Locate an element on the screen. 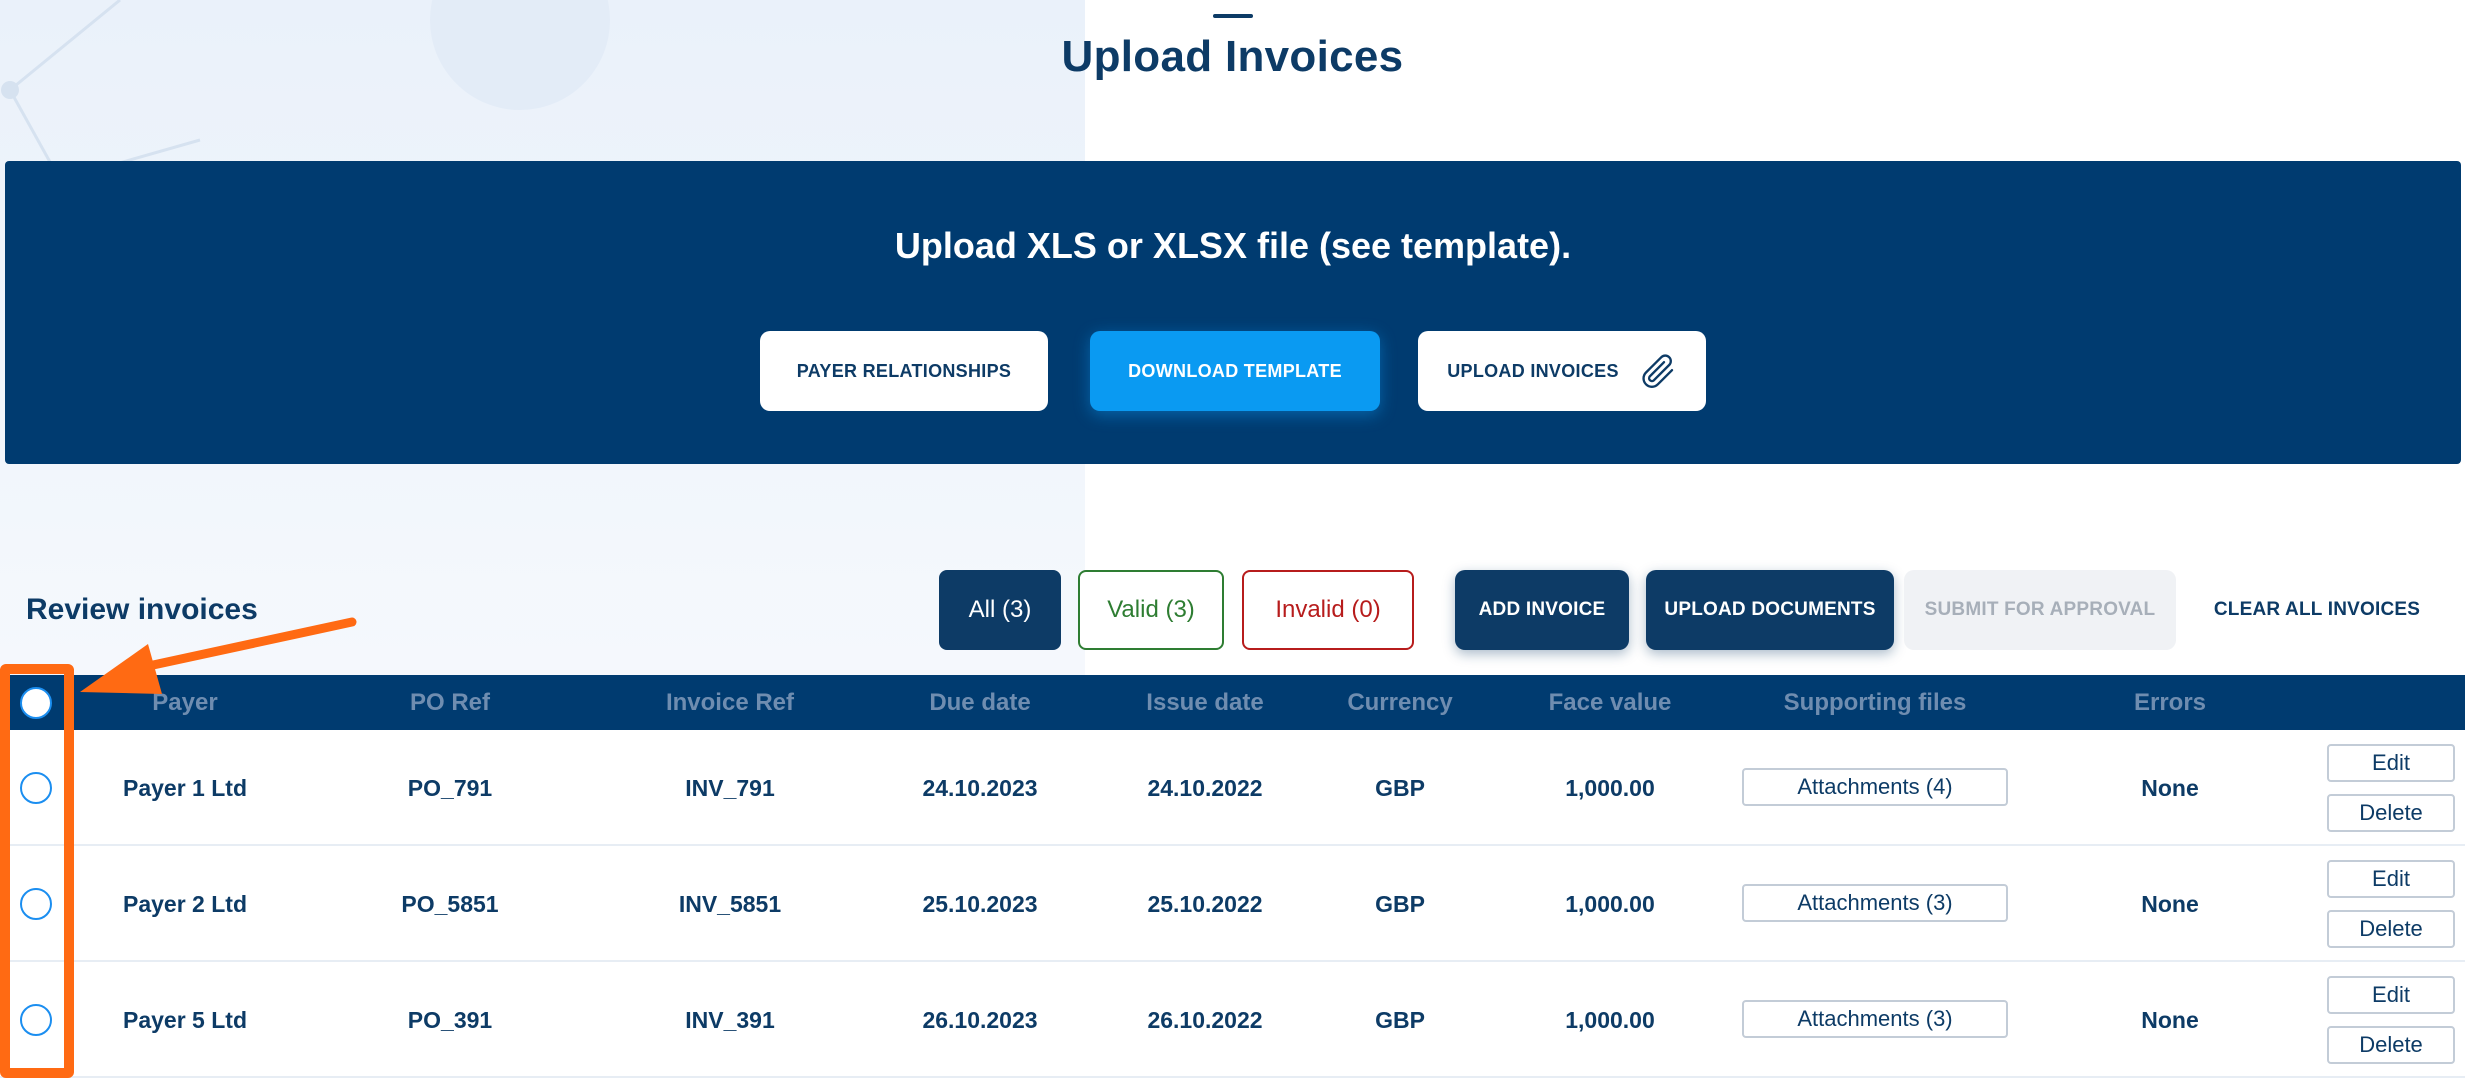 This screenshot has height=1080, width=2465. cell-issue-date: 26.10.2022 is located at coordinates (1205, 1020).